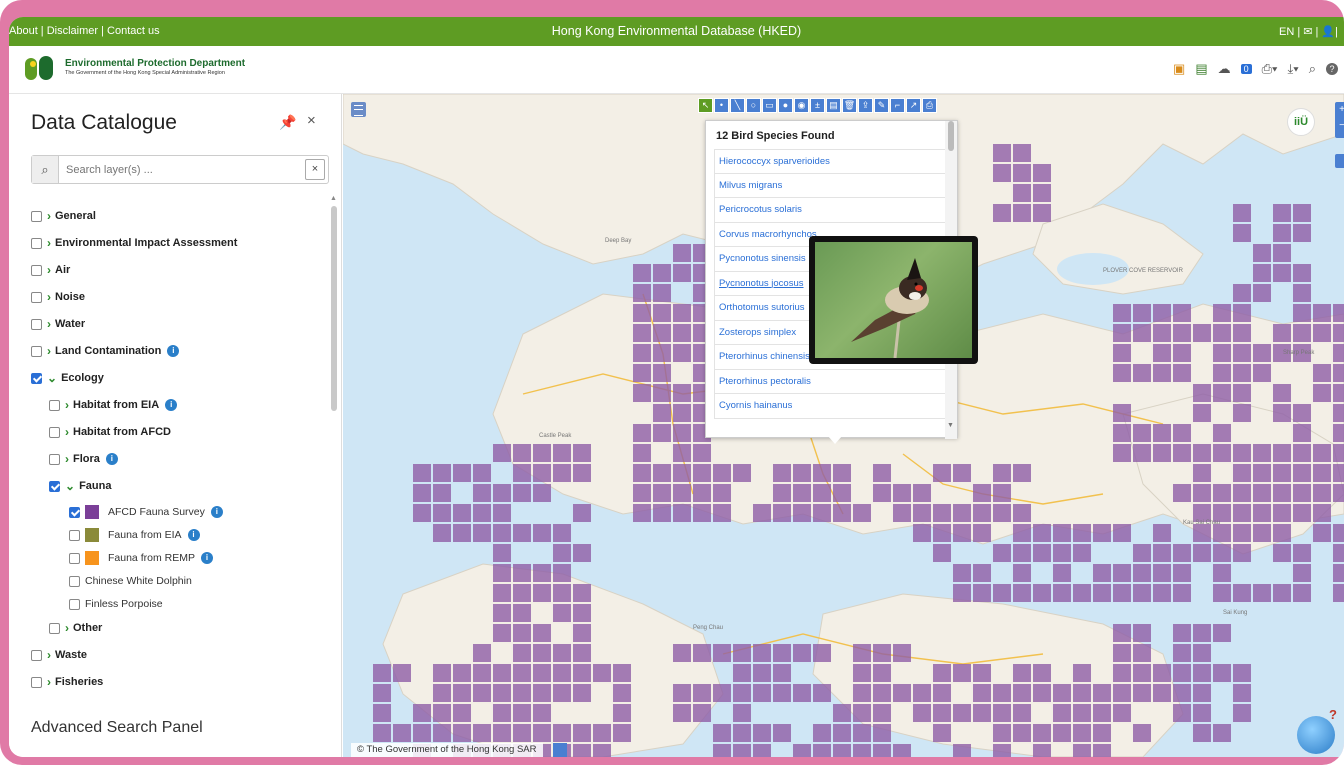 The height and width of the screenshot is (765, 1344). Describe the element at coordinates (737, 105) in the screenshot. I see `line-tool-icon: ╲` at that location.